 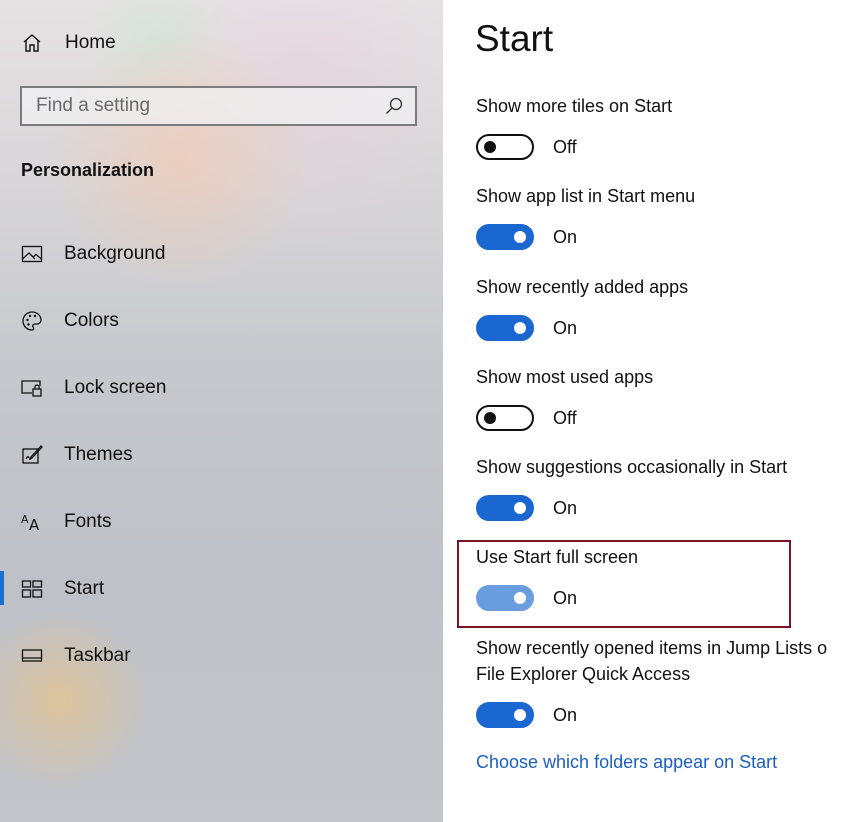 I want to click on nav-item-label: Themes, so click(x=98, y=454).